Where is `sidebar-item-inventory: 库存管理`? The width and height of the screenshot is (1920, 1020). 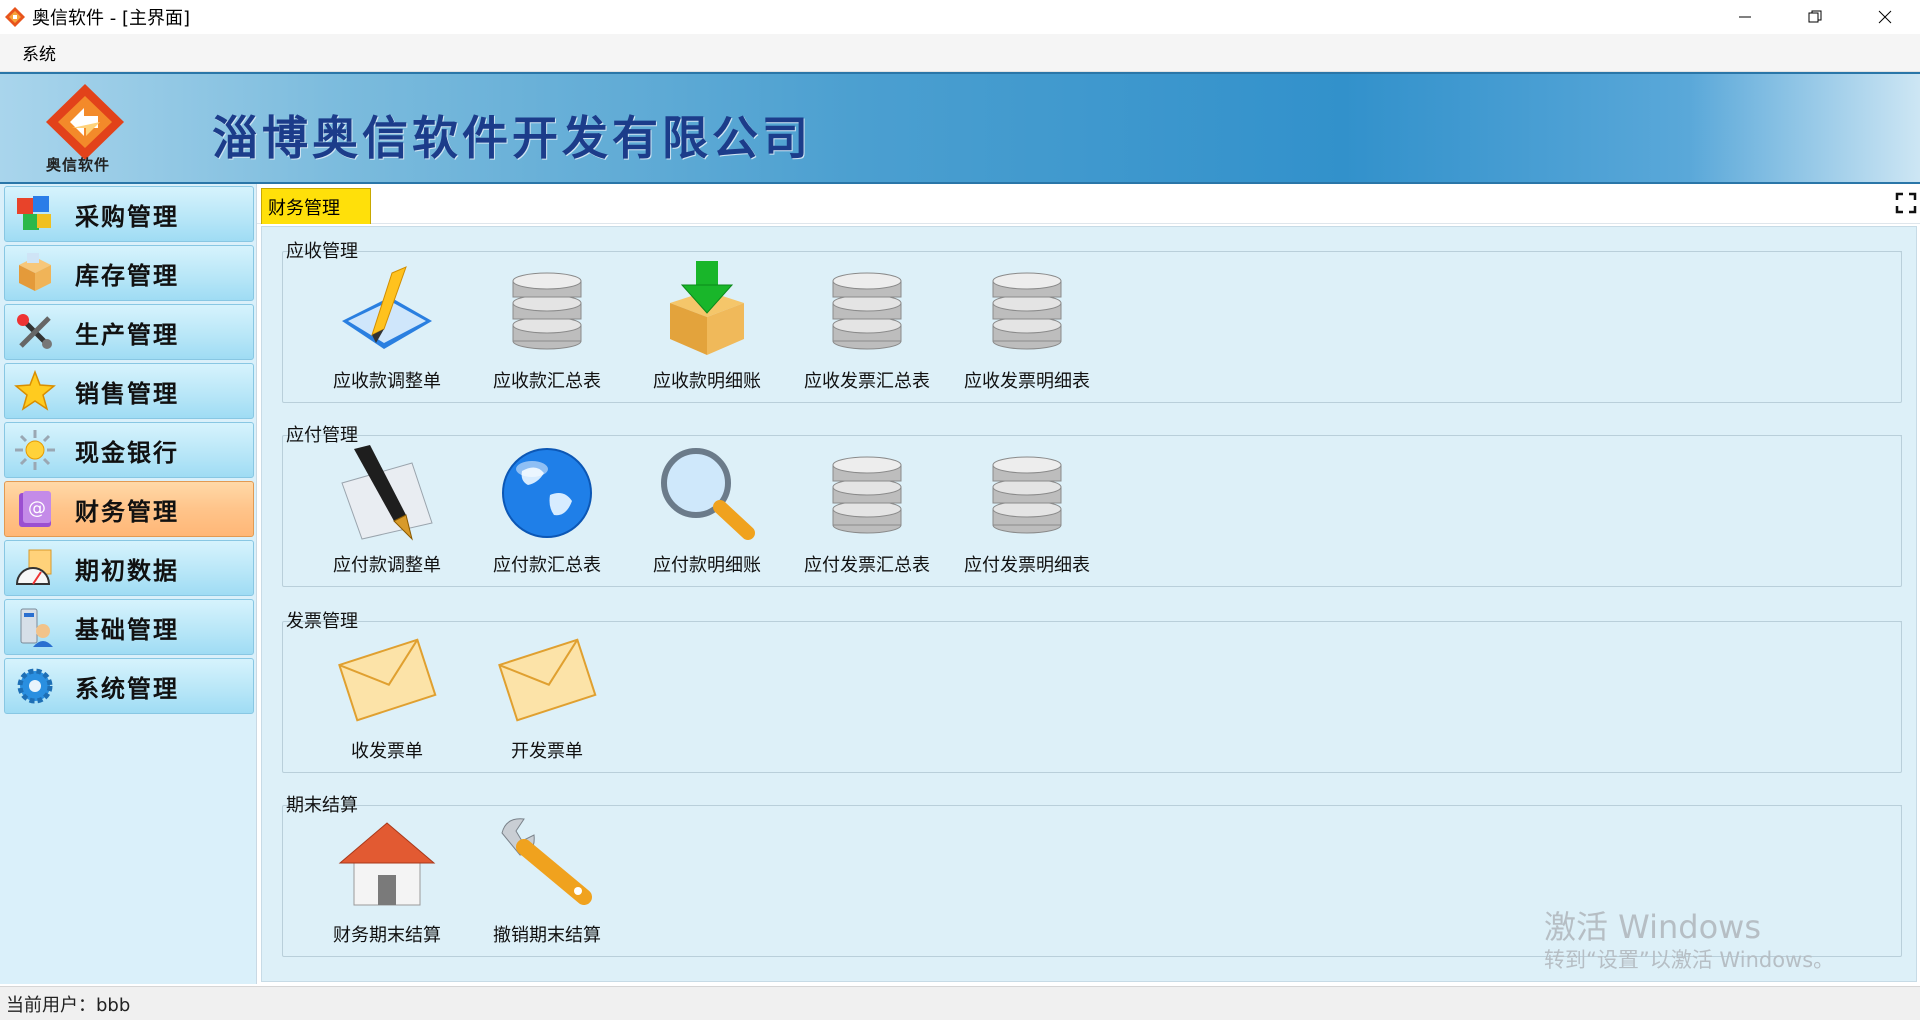 sidebar-item-inventory: 库存管理 is located at coordinates (129, 273).